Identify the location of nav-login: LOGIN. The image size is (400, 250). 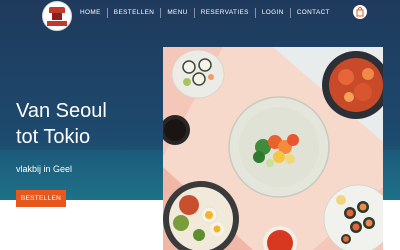
(272, 13).